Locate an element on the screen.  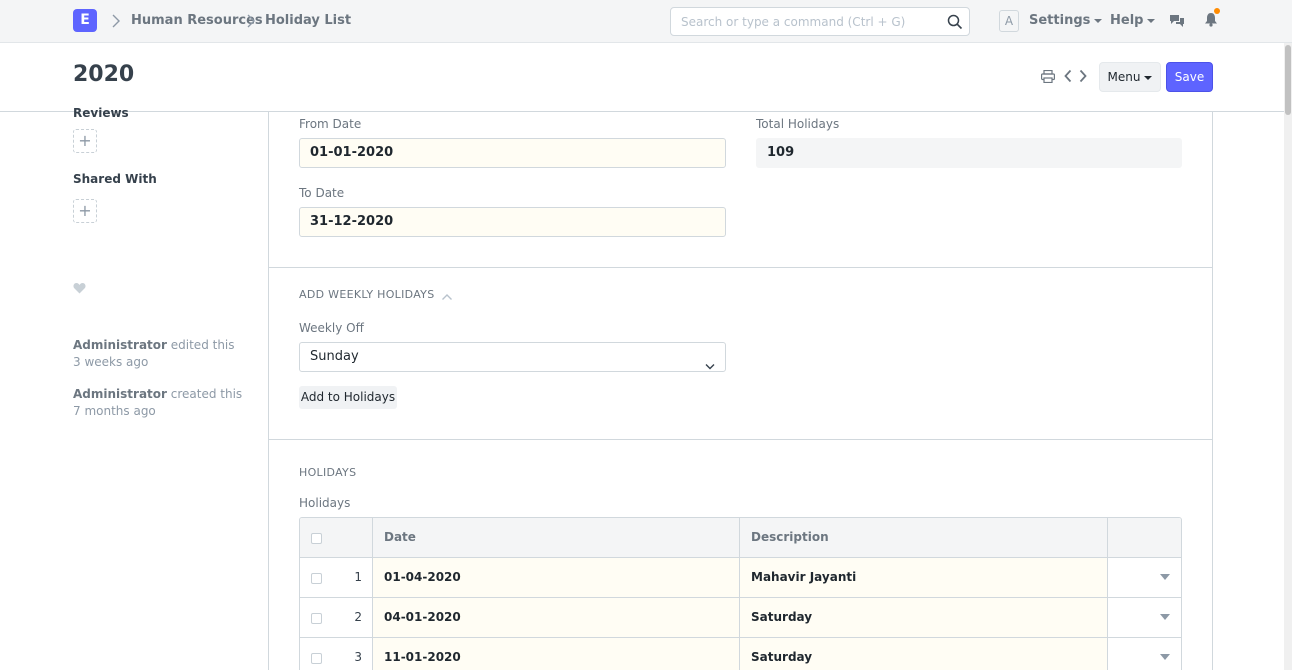
weekly-off-value: Sunday is located at coordinates (334, 356).